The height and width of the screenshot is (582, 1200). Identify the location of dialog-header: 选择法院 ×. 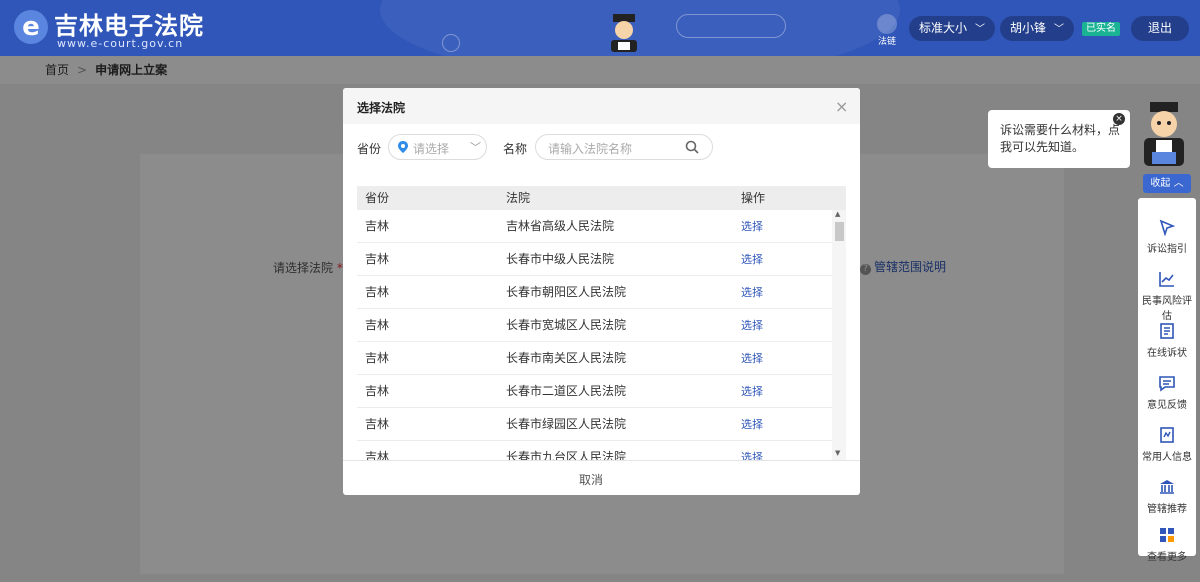
(601, 106).